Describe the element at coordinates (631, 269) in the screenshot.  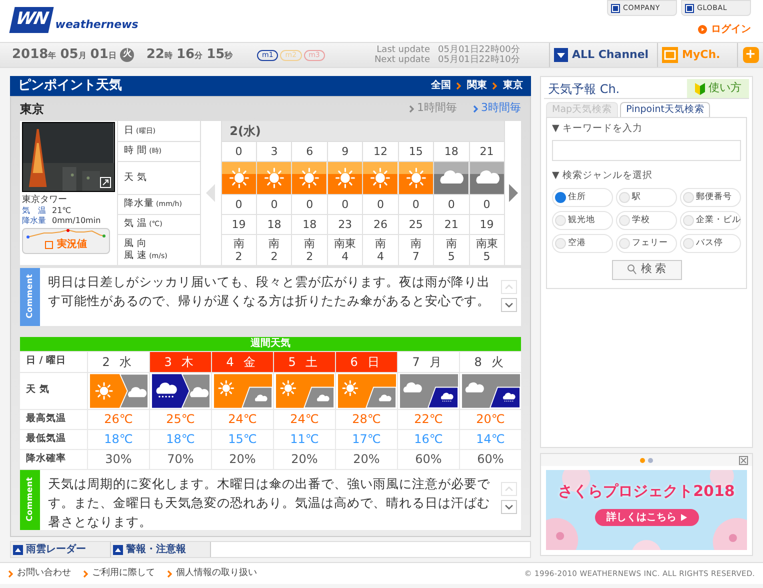
I see `search-icon` at that location.